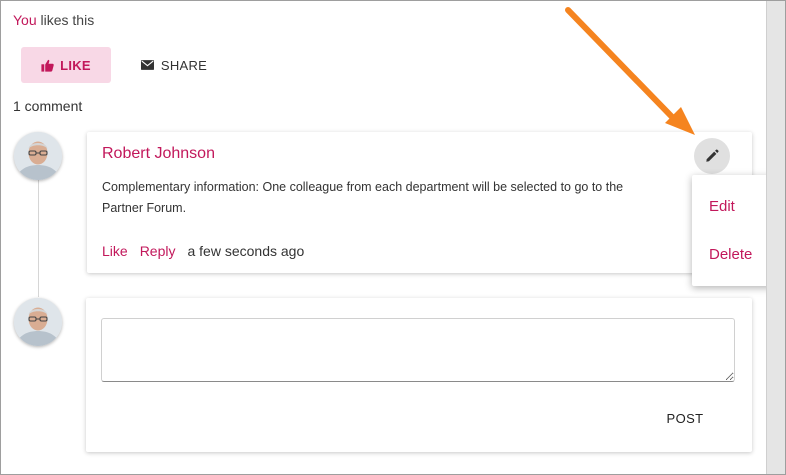 This screenshot has height=475, width=786. I want to click on share-button: SHARE, so click(174, 65).